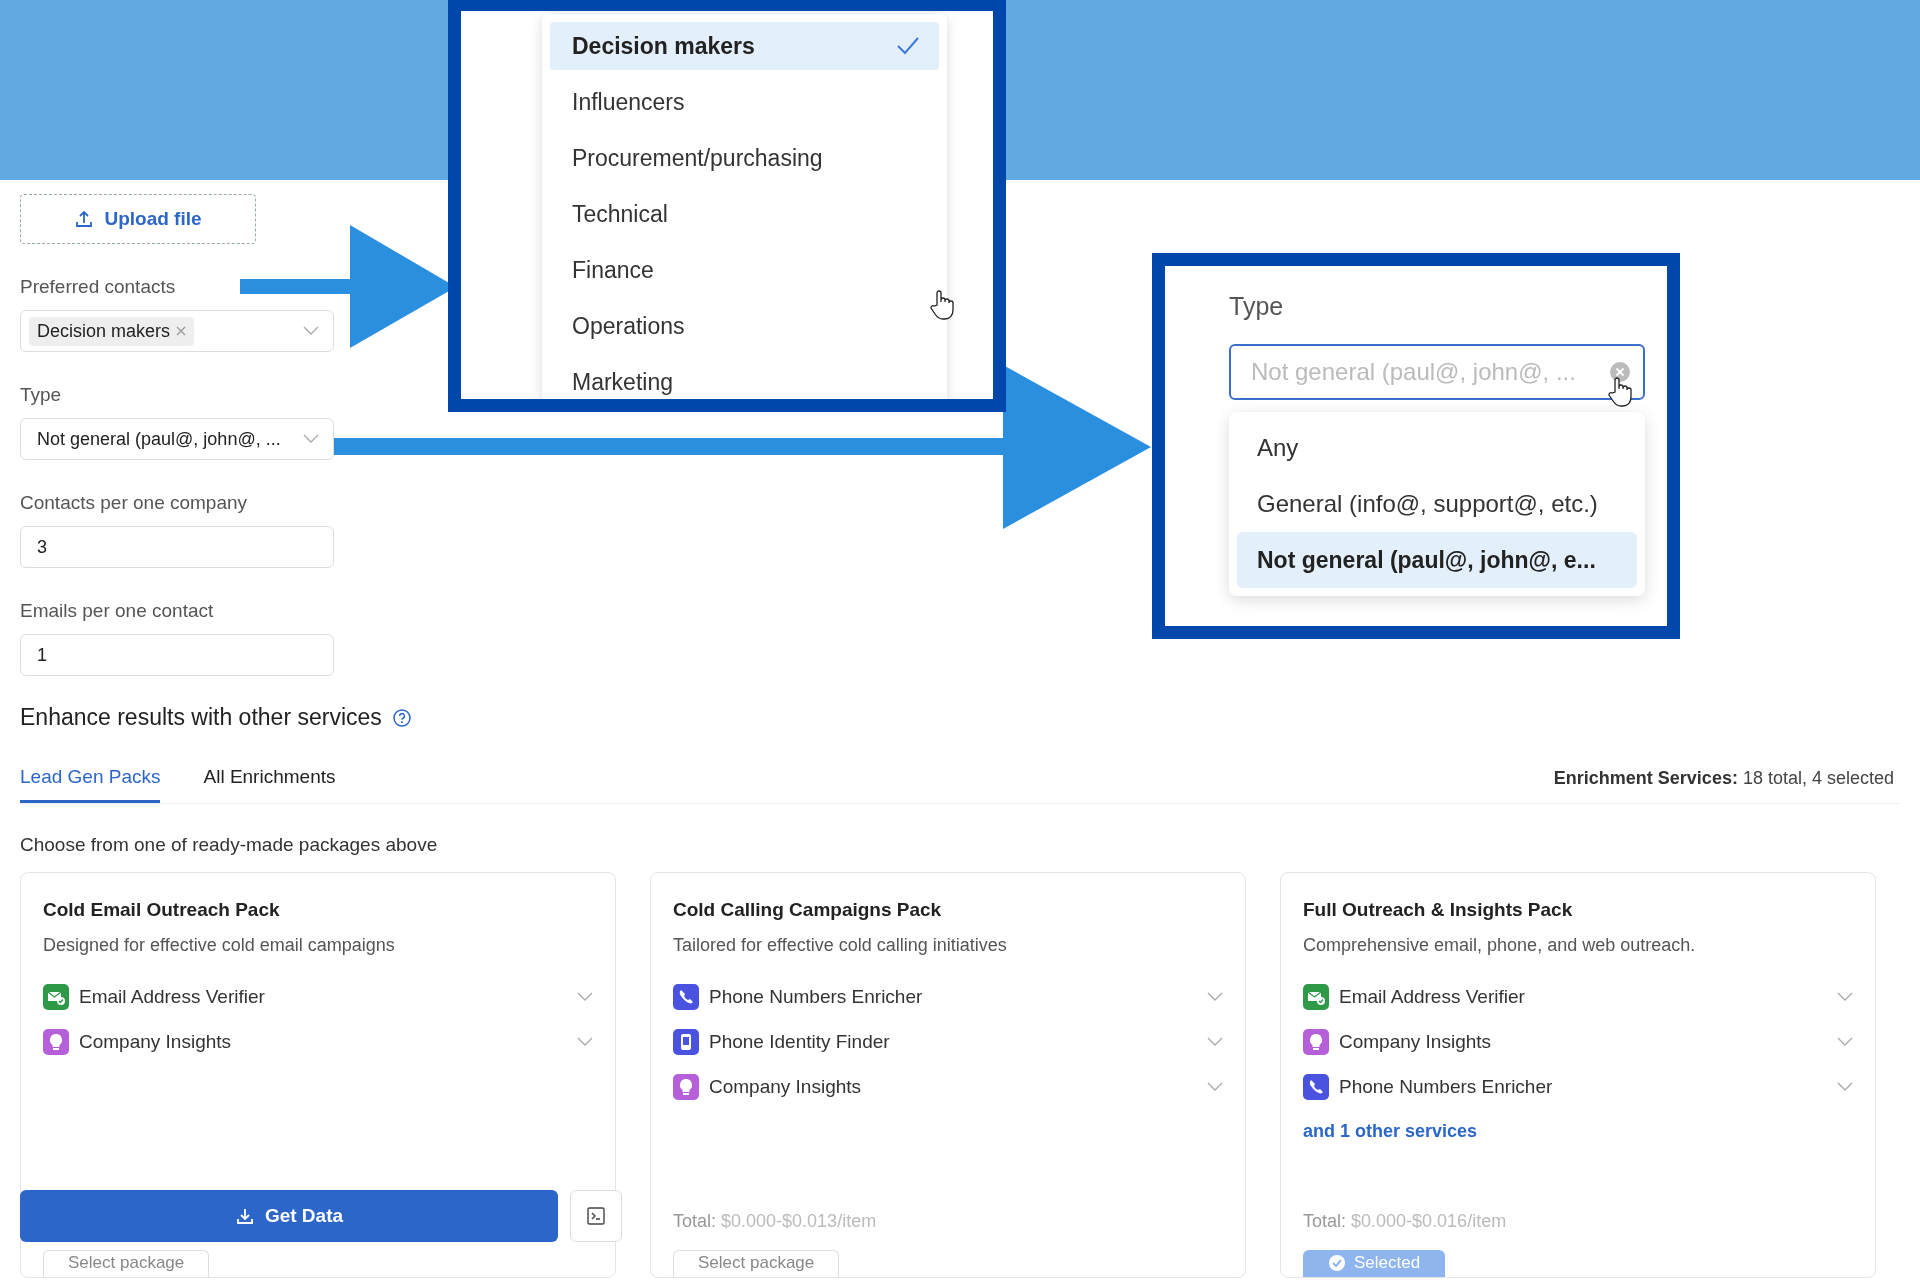 The height and width of the screenshot is (1280, 1920). Describe the element at coordinates (744, 102) in the screenshot. I see `menu-option: Influencers` at that location.